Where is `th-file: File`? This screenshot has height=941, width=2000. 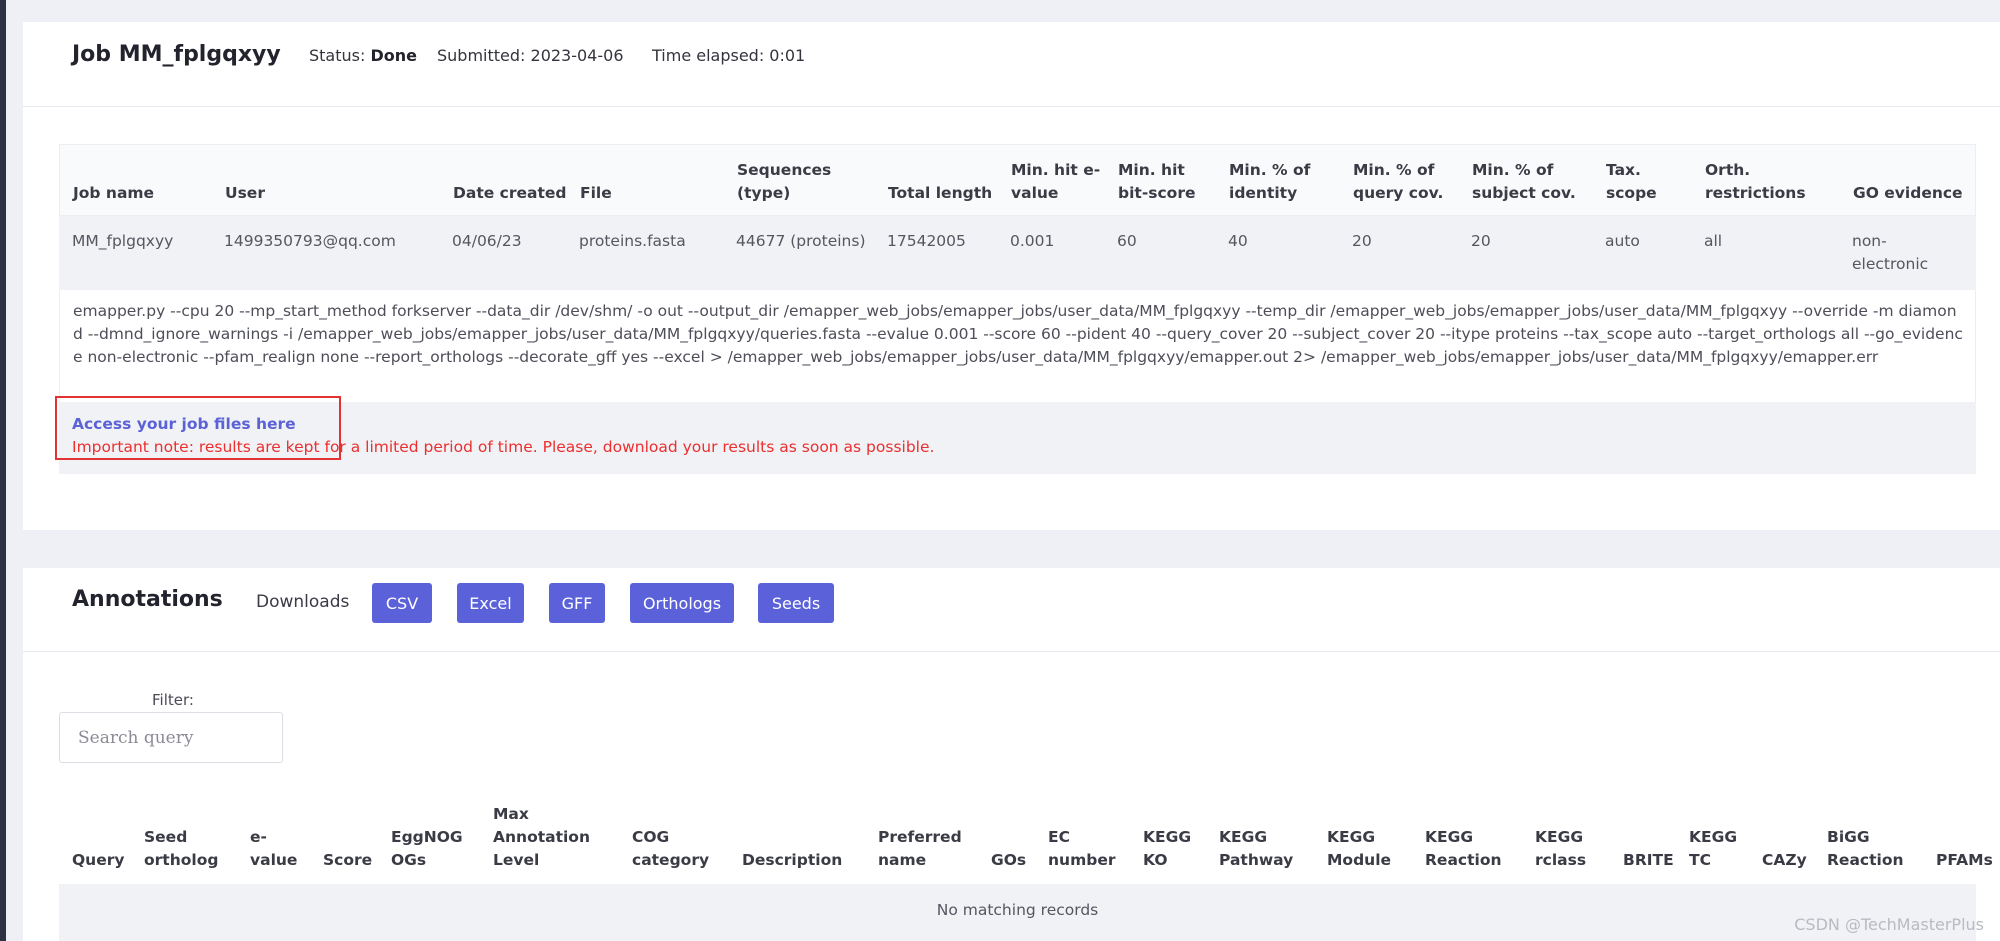 th-file: File is located at coordinates (596, 193).